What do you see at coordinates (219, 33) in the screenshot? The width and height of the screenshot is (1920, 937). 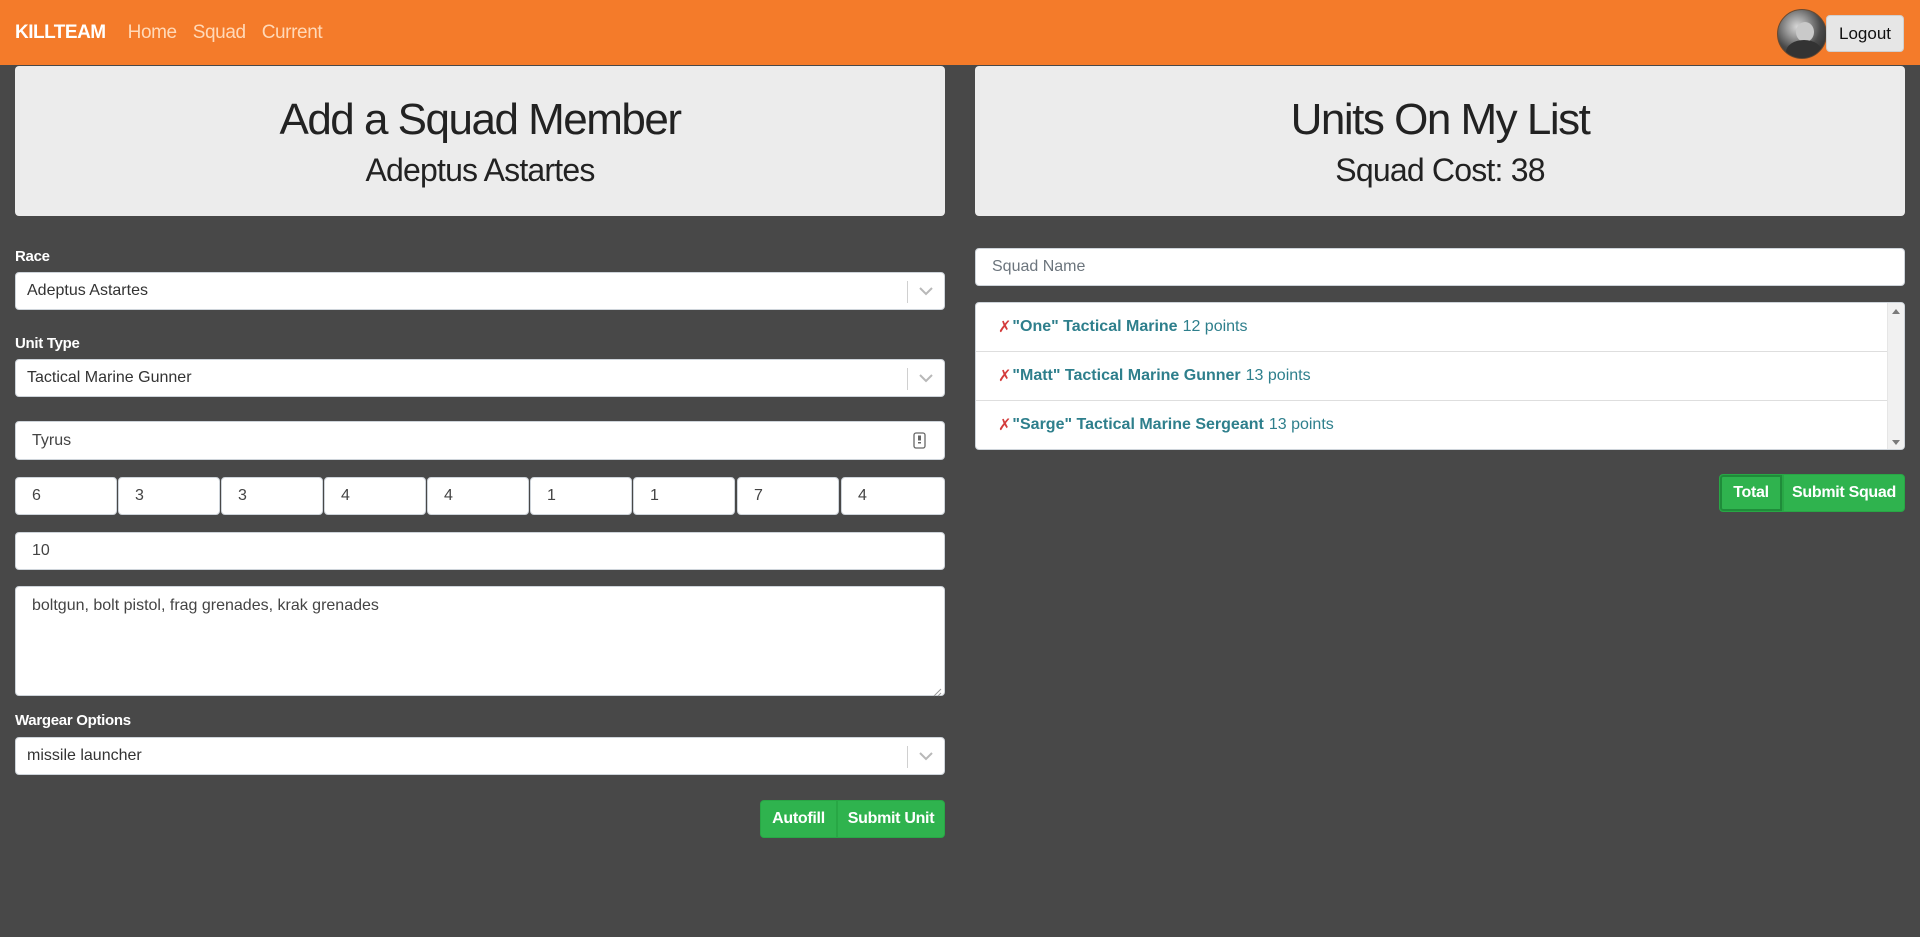 I see `nav-squad-link: Squad` at bounding box center [219, 33].